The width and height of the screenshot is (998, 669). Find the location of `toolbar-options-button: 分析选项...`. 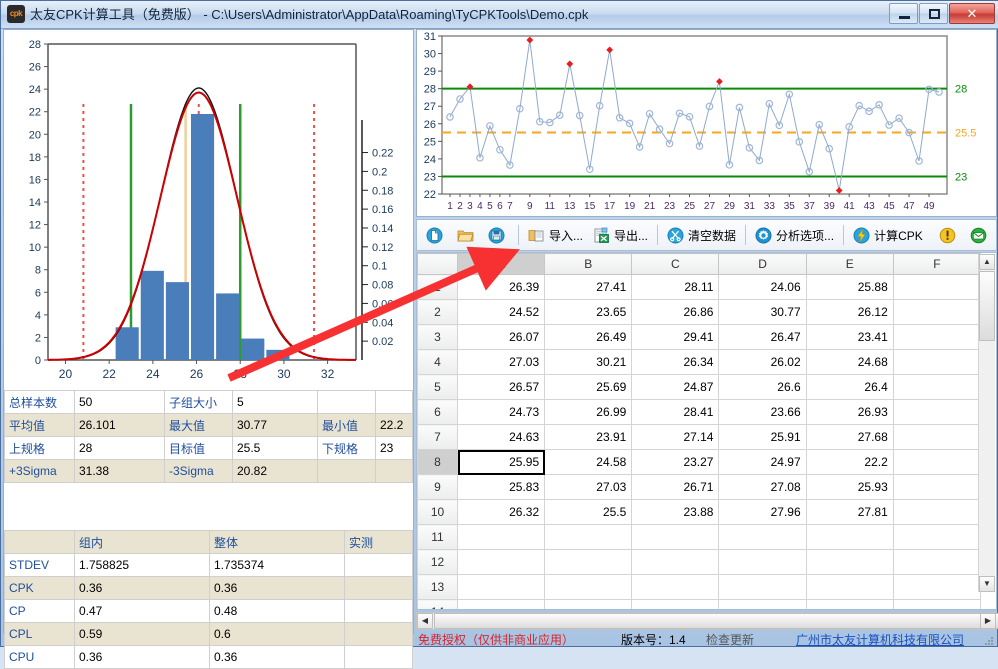

toolbar-options-button: 分析选项... is located at coordinates (794, 235).